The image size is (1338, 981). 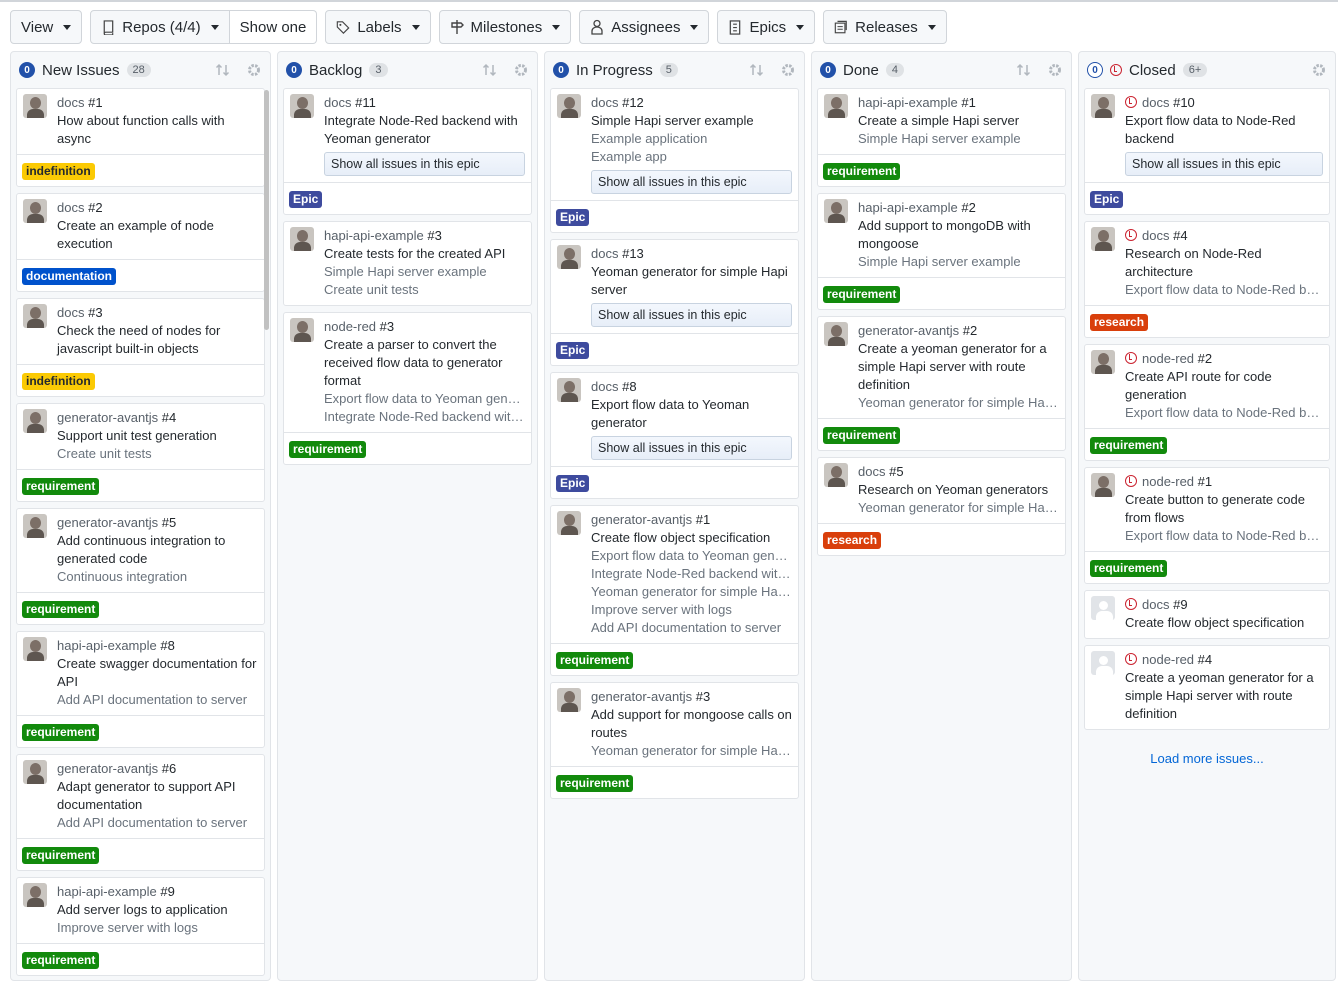 What do you see at coordinates (958, 121) in the screenshot?
I see `issue-title: Create a simple Hapi server` at bounding box center [958, 121].